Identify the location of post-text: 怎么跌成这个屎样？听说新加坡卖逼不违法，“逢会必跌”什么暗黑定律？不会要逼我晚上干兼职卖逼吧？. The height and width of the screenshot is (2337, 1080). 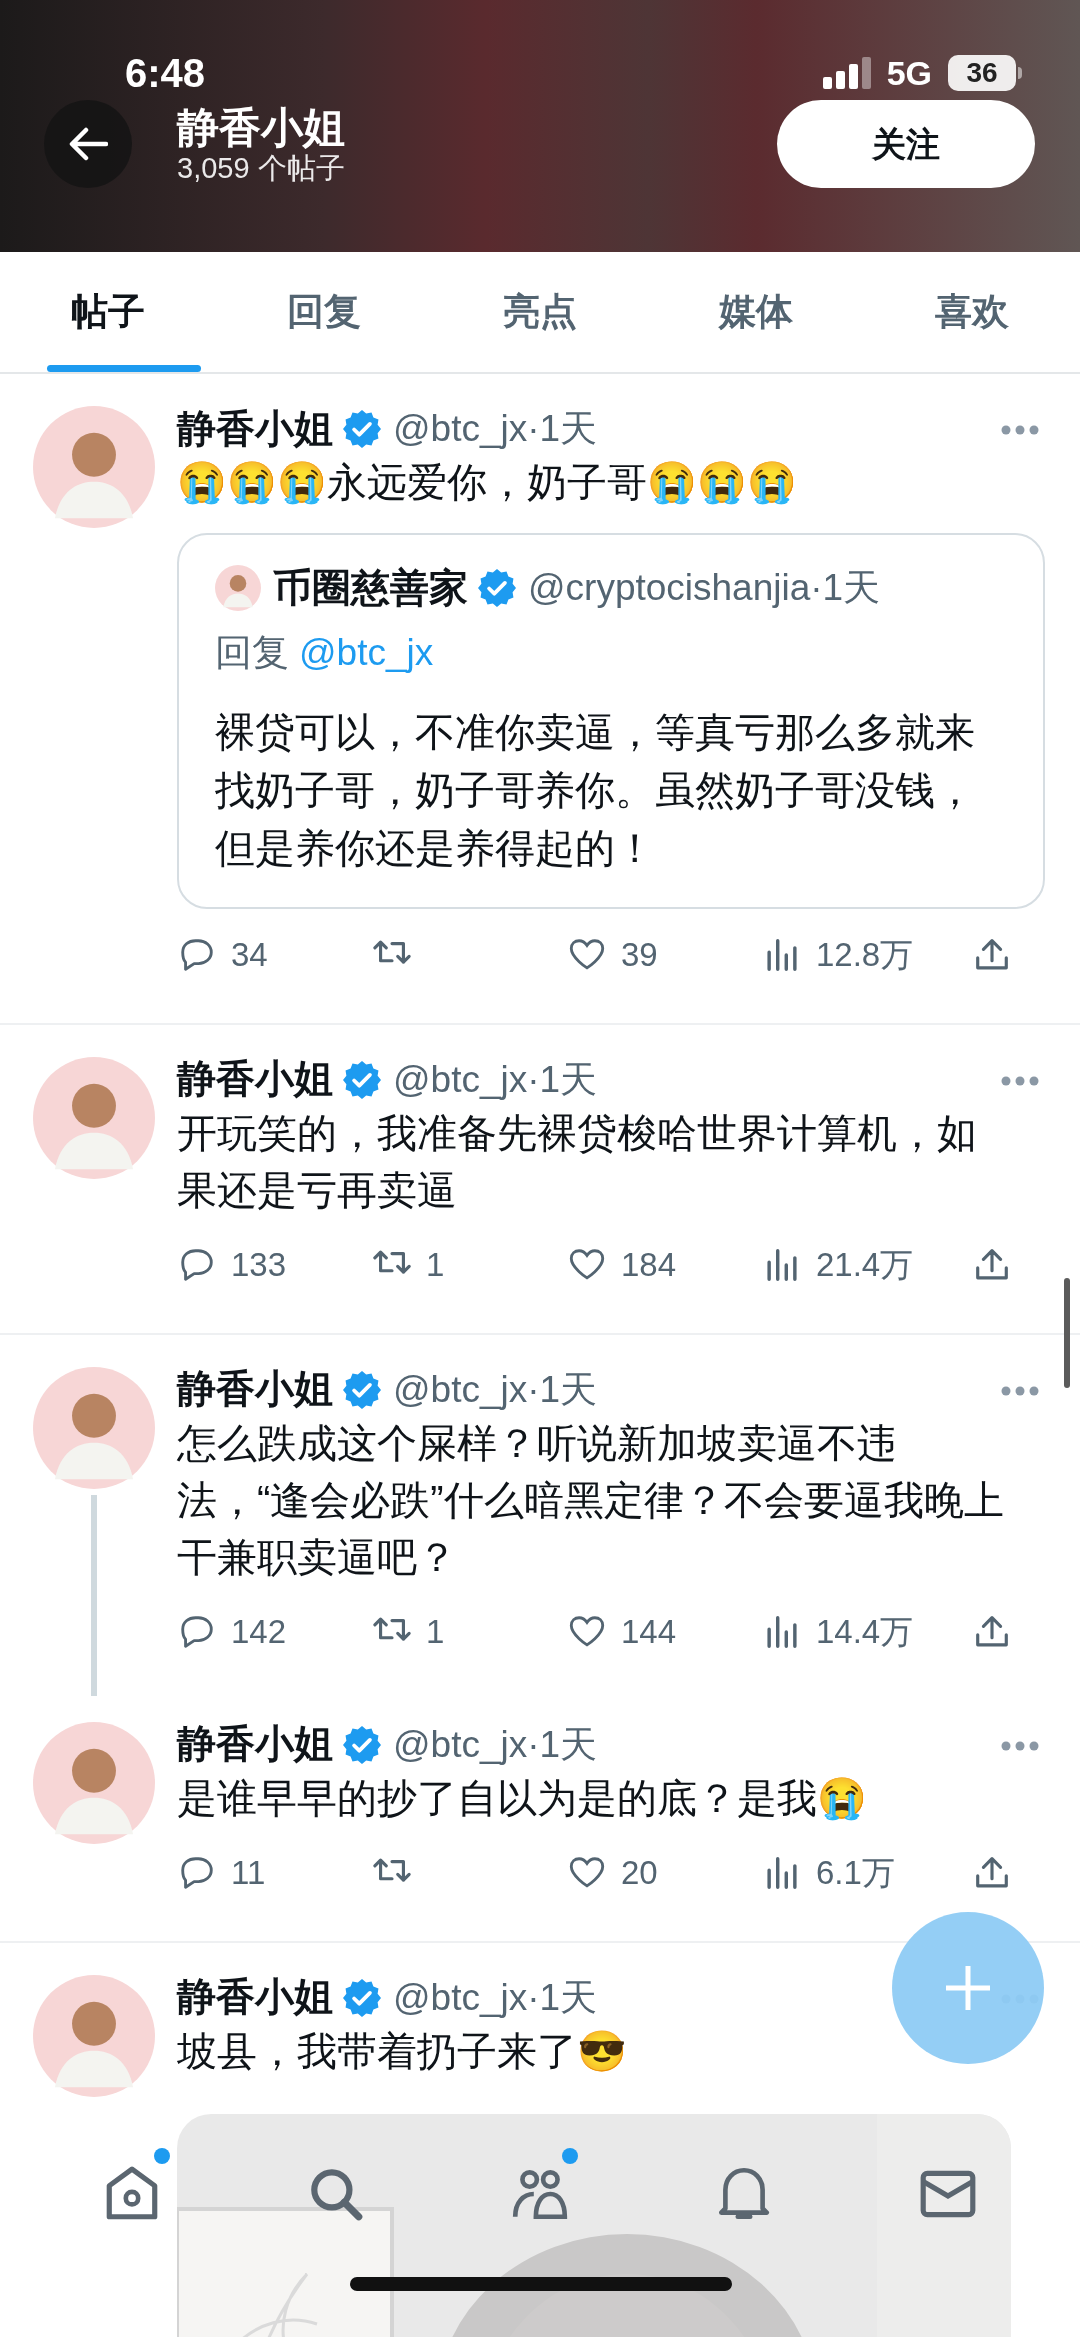
(591, 1500).